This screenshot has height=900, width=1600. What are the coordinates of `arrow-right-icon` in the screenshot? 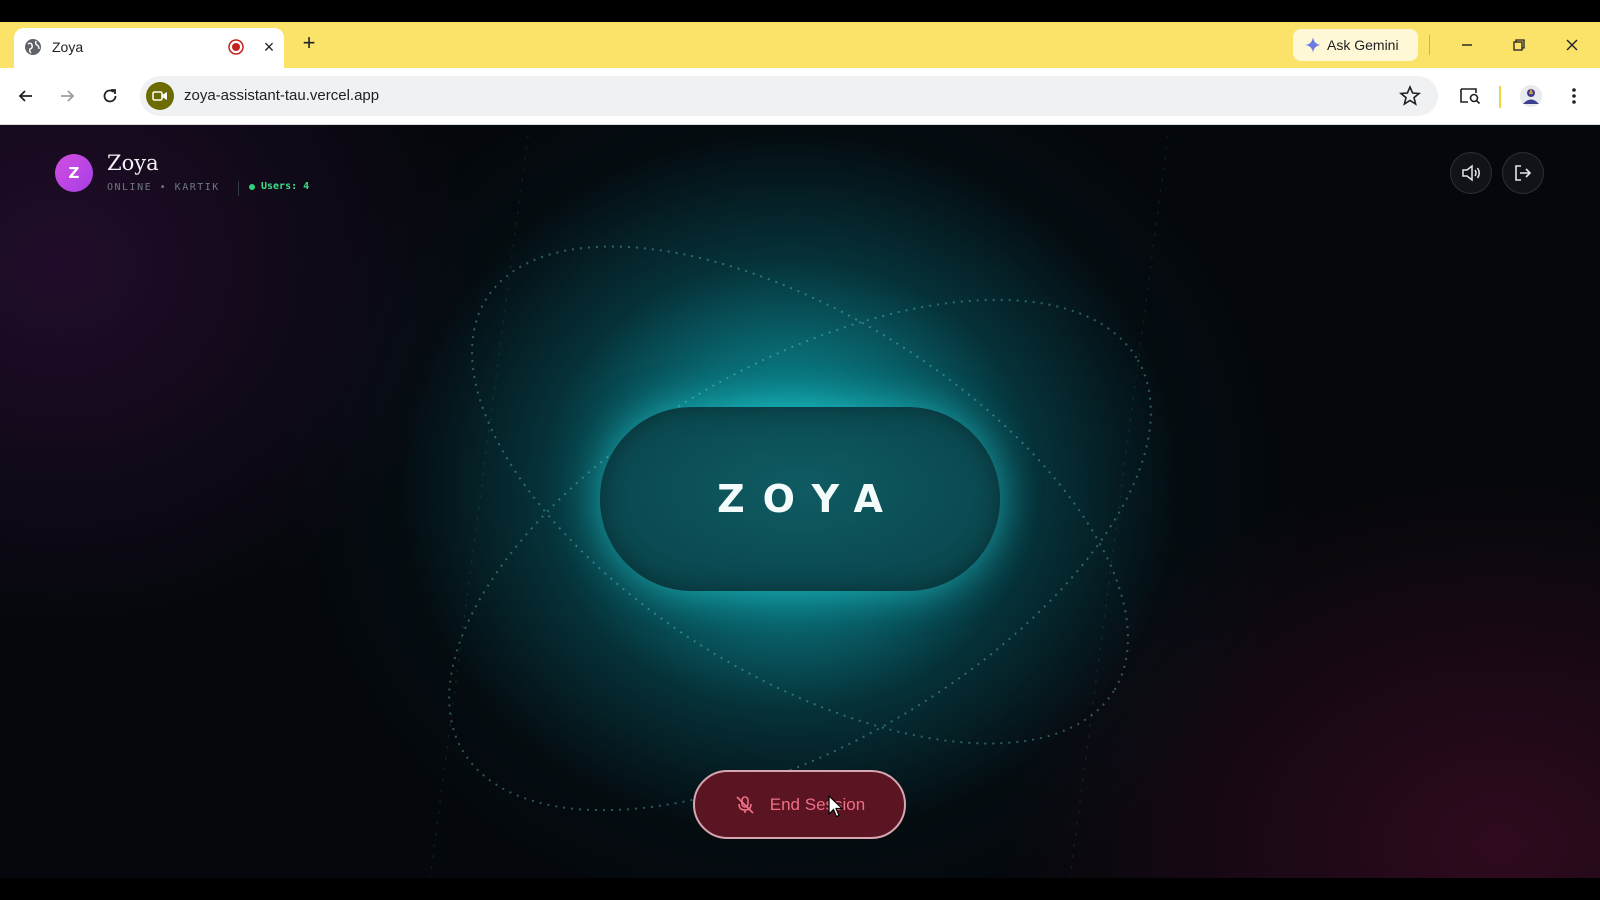 It's located at (68, 96).